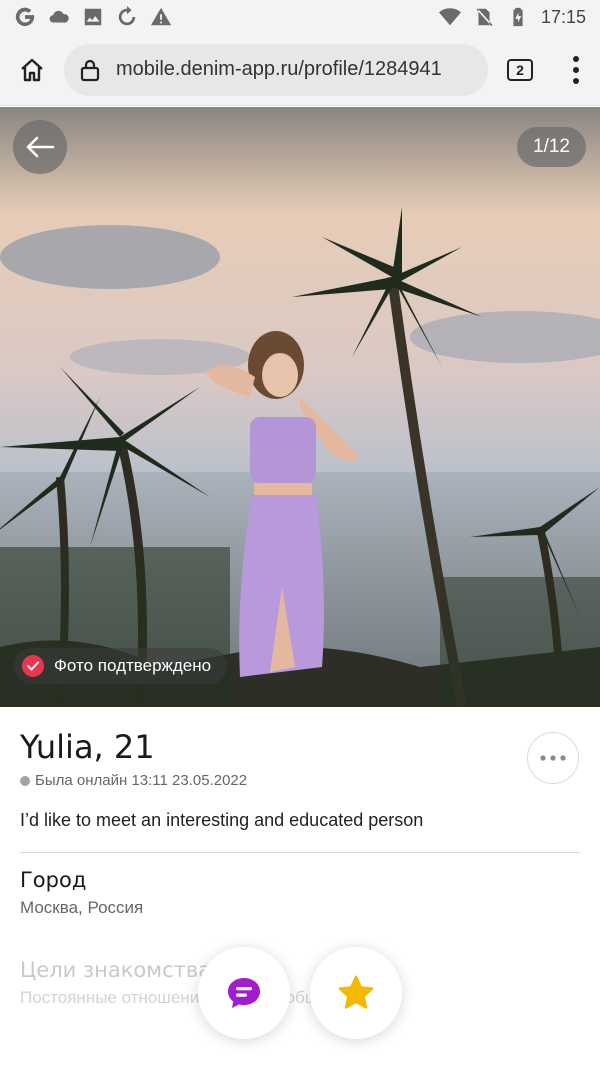  I want to click on photo-verified-badge: Фото подтверждено, so click(121, 666).